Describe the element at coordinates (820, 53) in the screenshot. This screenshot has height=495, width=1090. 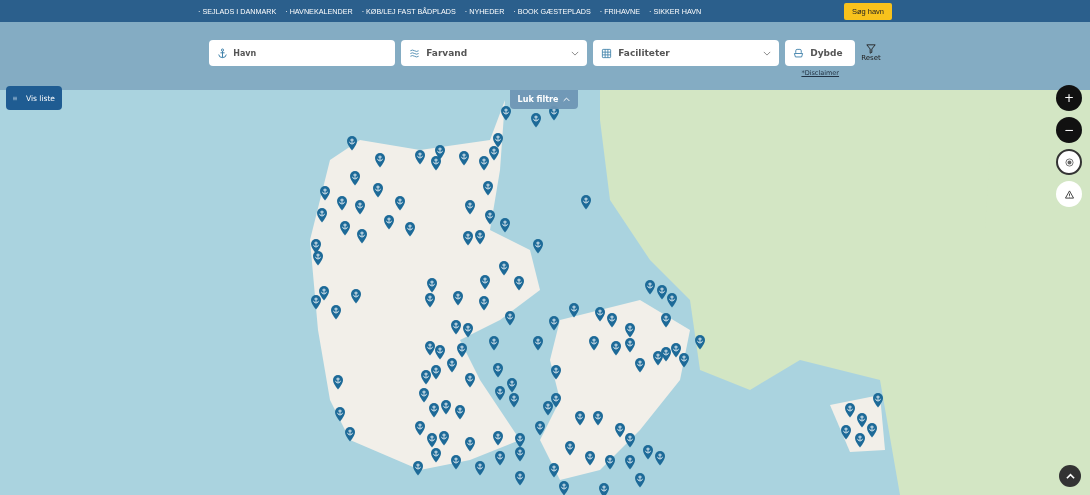
I see `depth-field: Dybde` at that location.